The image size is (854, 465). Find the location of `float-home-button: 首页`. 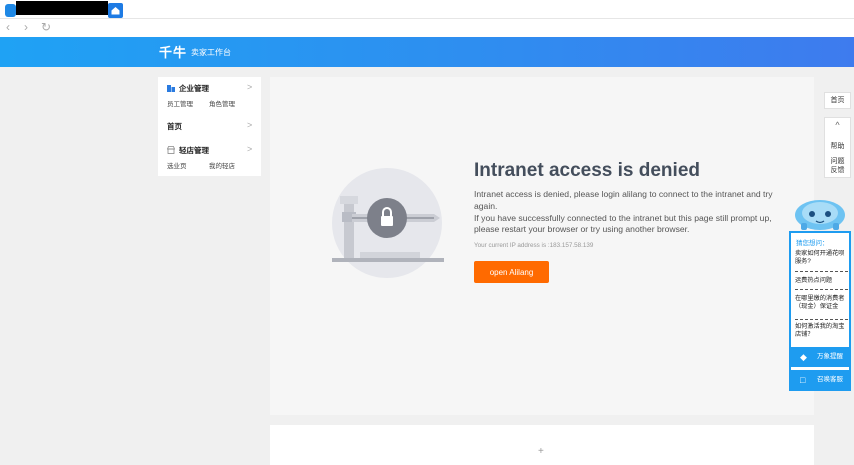

float-home-button: 首页 is located at coordinates (837, 100).